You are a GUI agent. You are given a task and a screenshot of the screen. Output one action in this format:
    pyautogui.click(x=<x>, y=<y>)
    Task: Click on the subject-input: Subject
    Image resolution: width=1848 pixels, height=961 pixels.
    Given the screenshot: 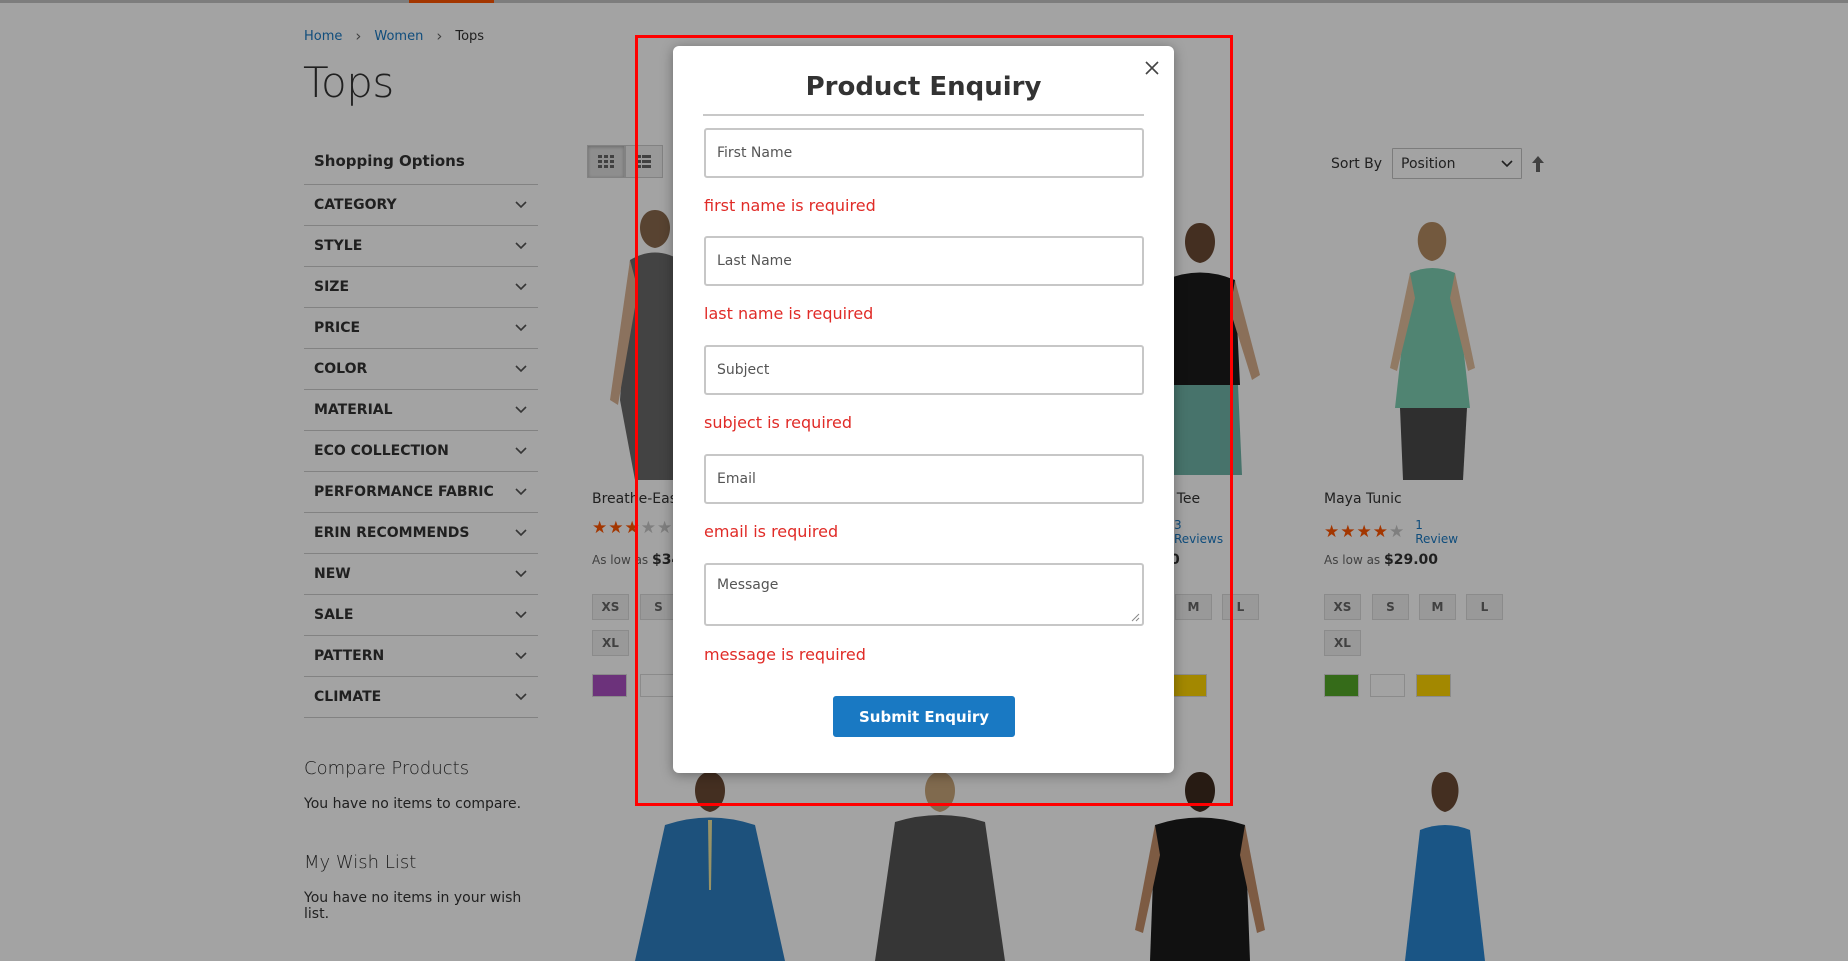 What is the action you would take?
    pyautogui.click(x=924, y=370)
    